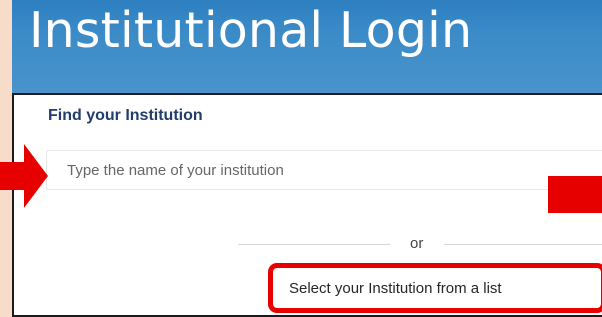 The image size is (602, 317). I want to click on or-divider: or, so click(420, 245).